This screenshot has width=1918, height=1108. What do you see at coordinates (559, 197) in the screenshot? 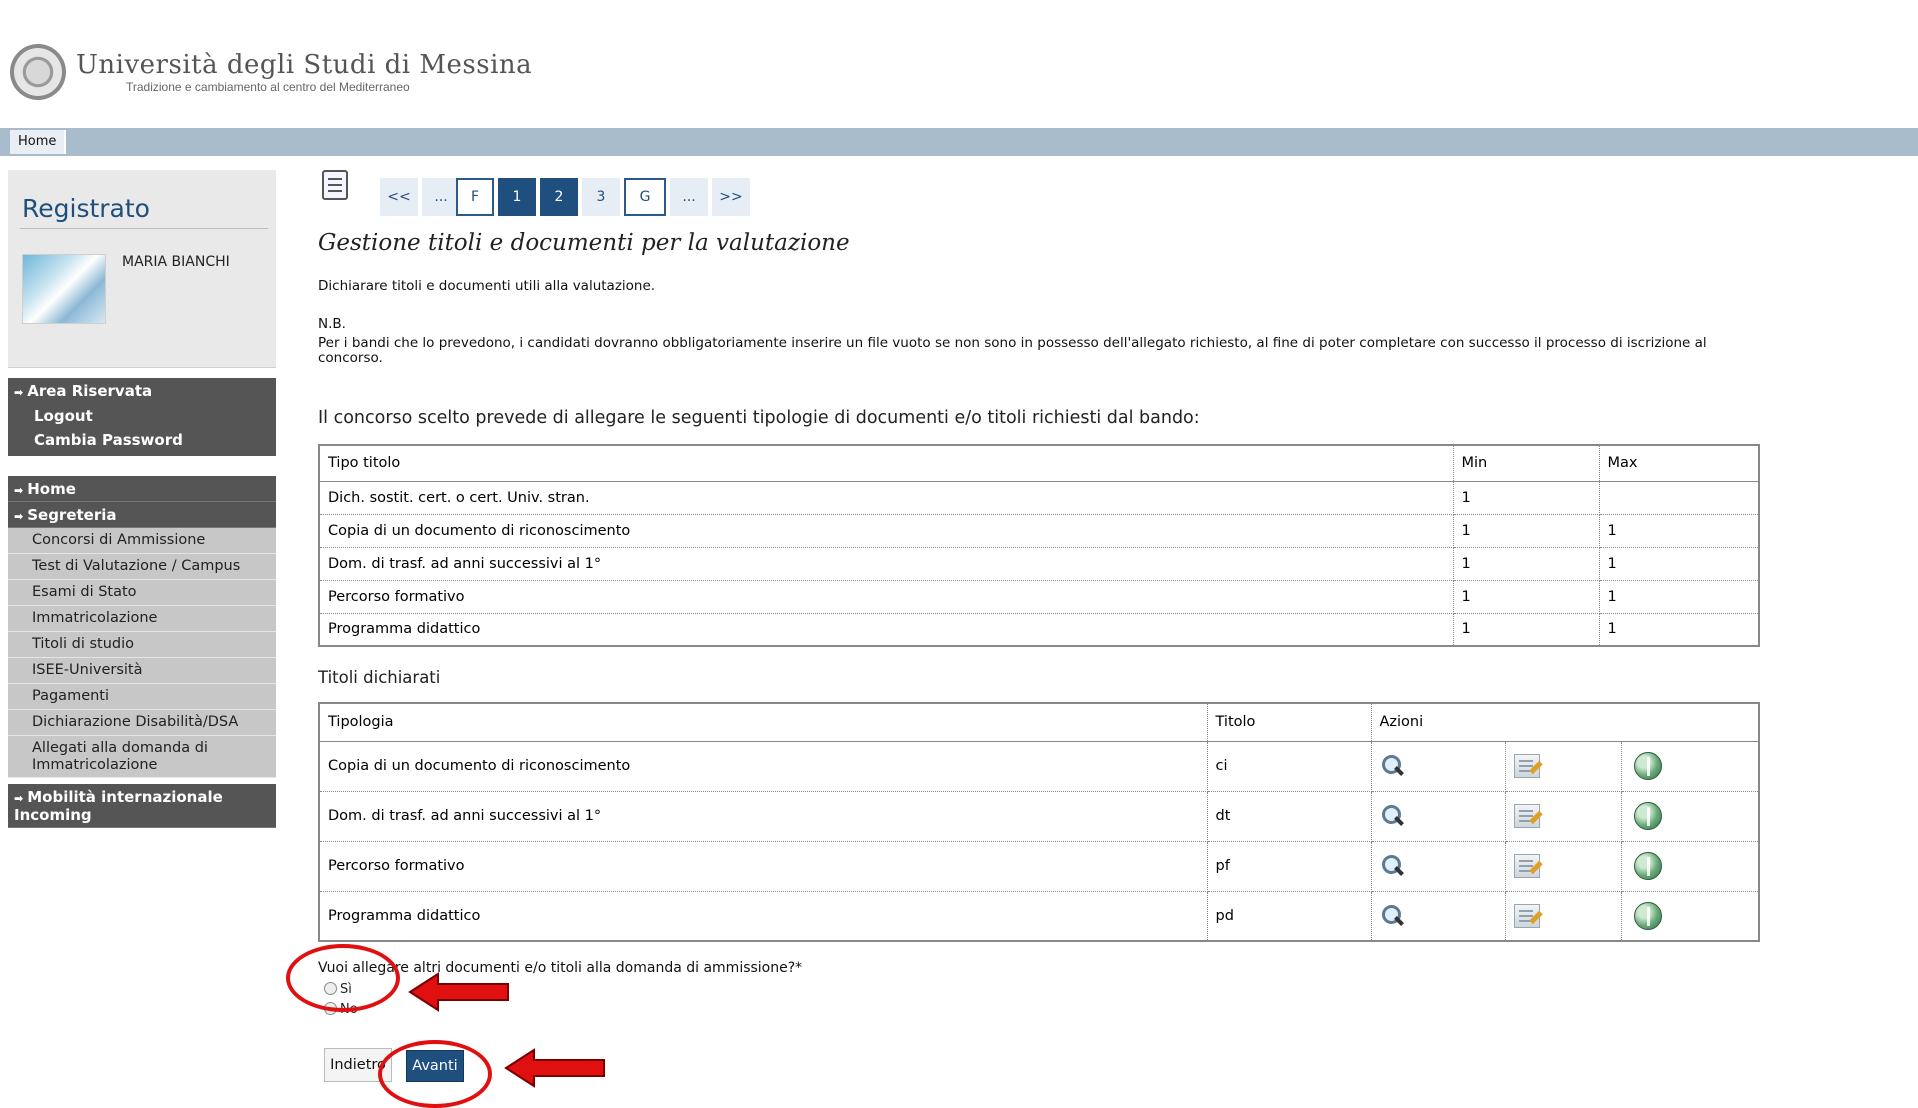
I see `step-2-current: 2` at bounding box center [559, 197].